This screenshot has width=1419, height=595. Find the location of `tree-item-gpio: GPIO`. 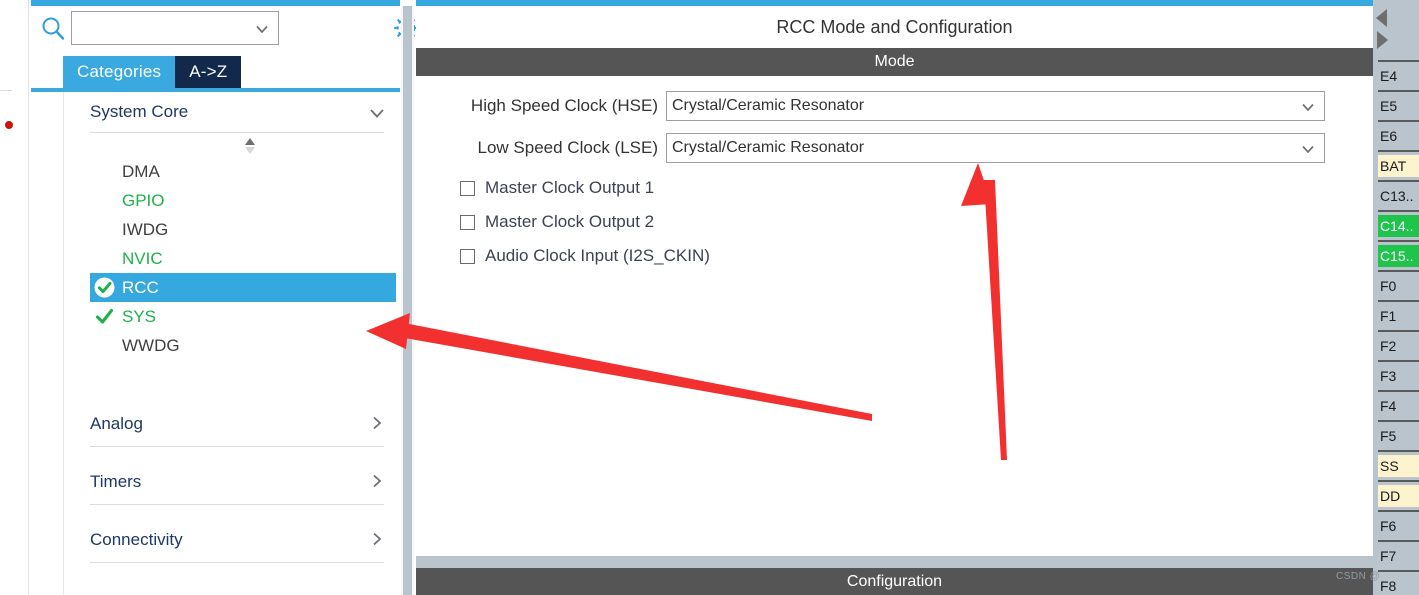

tree-item-gpio: GPIO is located at coordinates (232, 200).